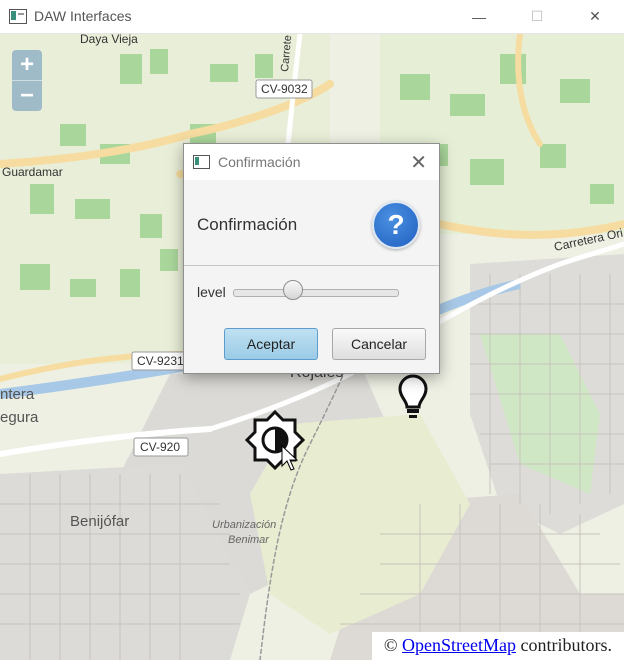  What do you see at coordinates (316, 293) in the screenshot?
I see `level-slider-track` at bounding box center [316, 293].